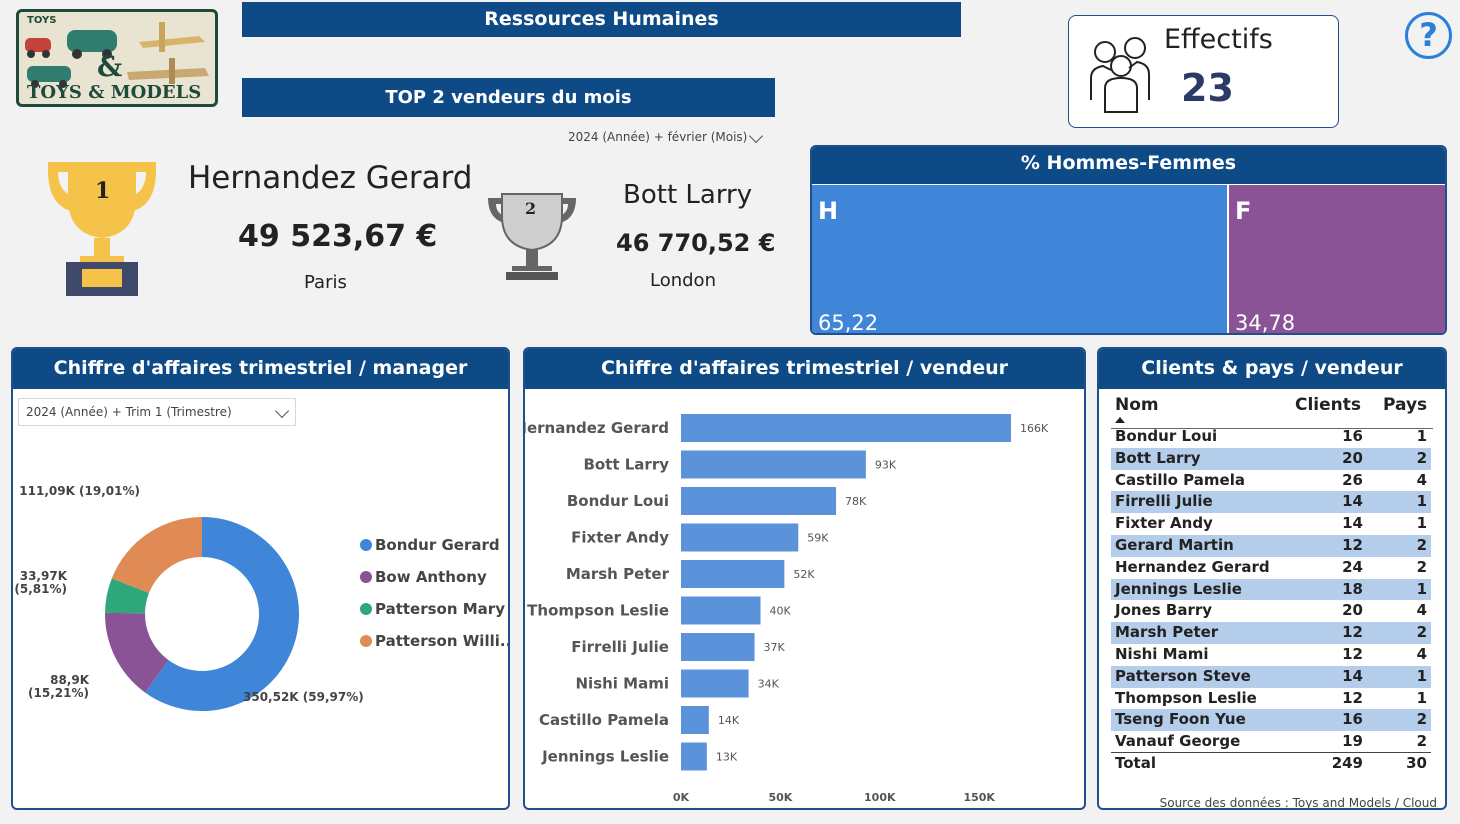 Image resolution: width=1460 pixels, height=824 pixels. I want to click on cell-clients: 20, so click(1352, 610).